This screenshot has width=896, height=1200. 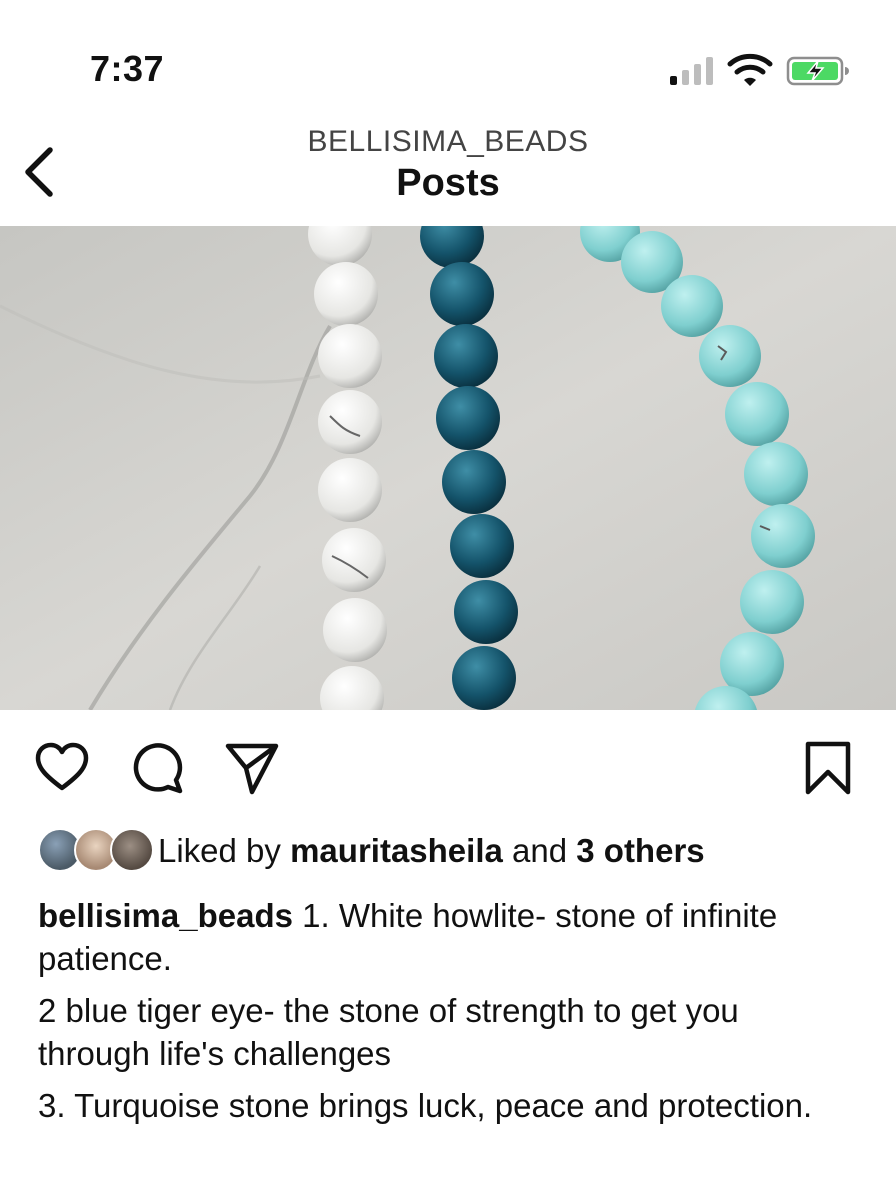 I want to click on bookmark-icon, so click(x=828, y=768).